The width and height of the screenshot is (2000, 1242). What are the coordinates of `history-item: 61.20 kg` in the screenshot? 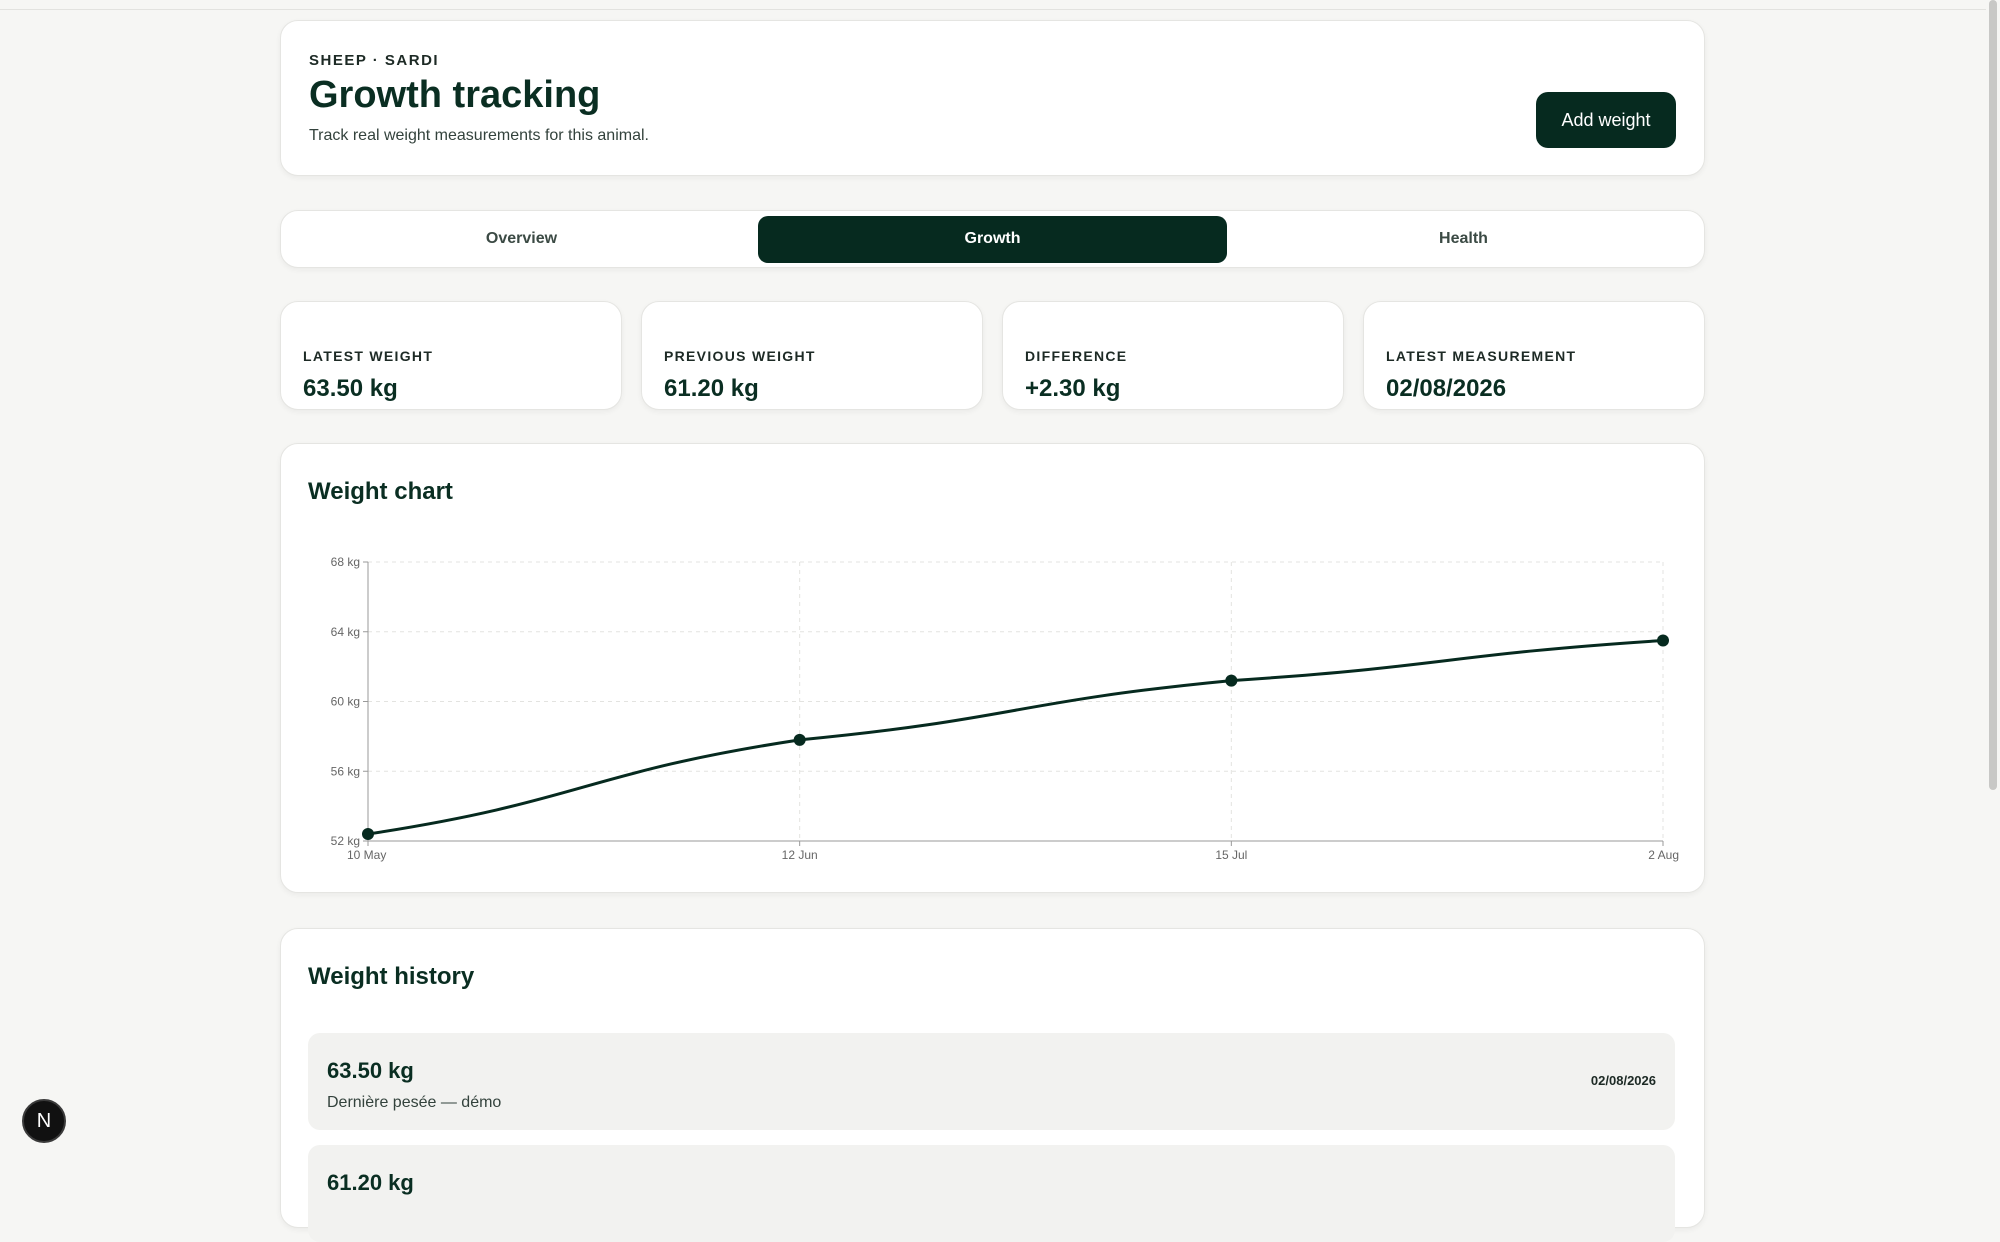 It's located at (991, 1193).